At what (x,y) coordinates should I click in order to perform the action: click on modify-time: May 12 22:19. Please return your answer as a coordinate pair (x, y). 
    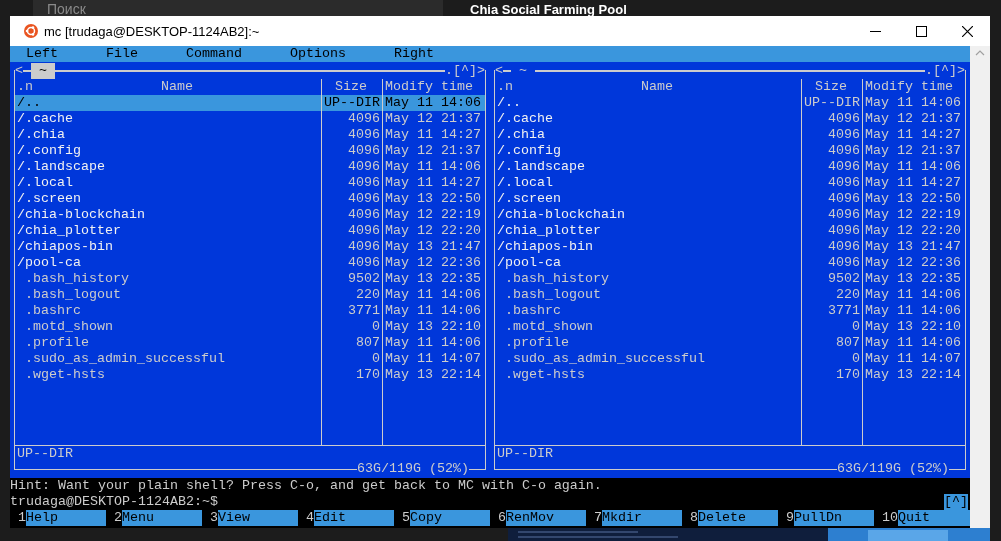
    Looking at the image, I should click on (913, 214).